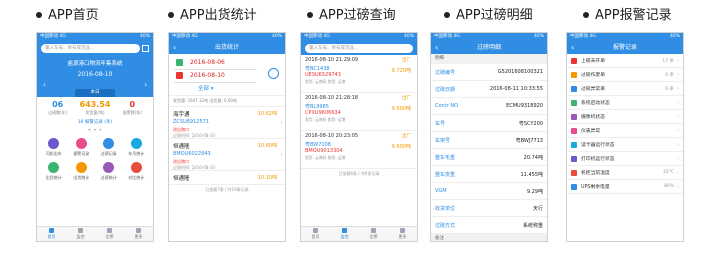  What do you see at coordinates (215, 63) in the screenshot?
I see `date-from-field: 2016-08-06` at bounding box center [215, 63].